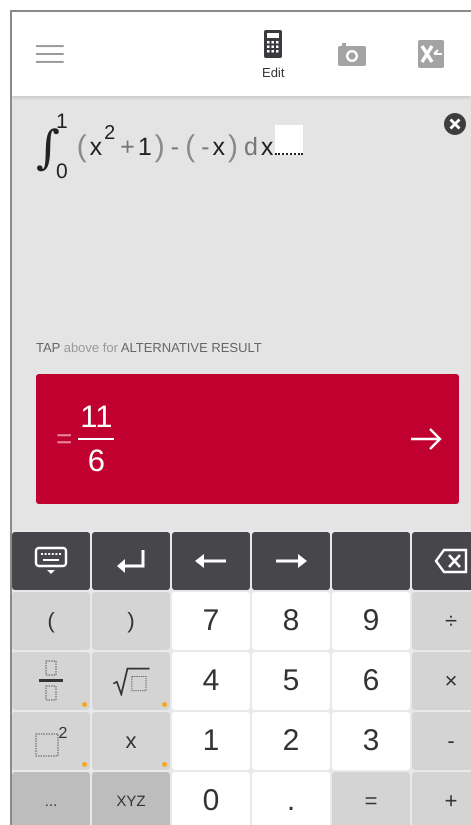  What do you see at coordinates (455, 124) in the screenshot?
I see `close-icon` at bounding box center [455, 124].